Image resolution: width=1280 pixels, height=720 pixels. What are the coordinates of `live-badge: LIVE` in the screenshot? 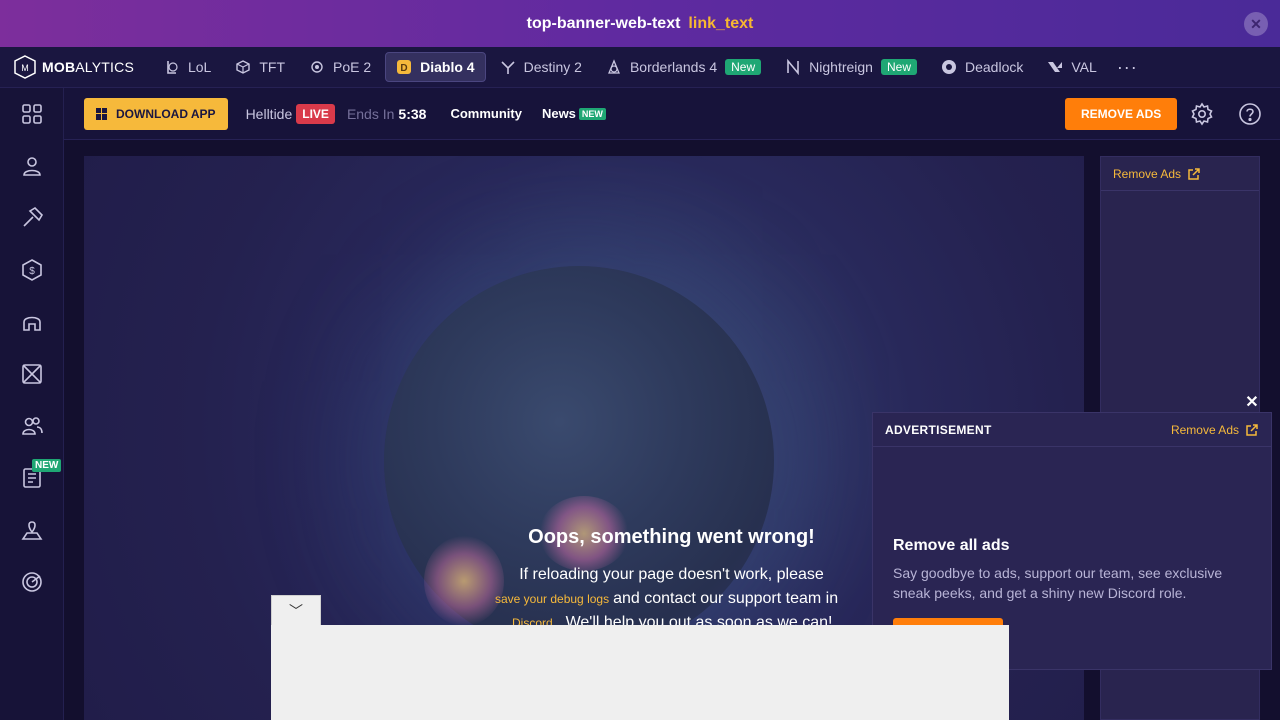 It's located at (315, 113).